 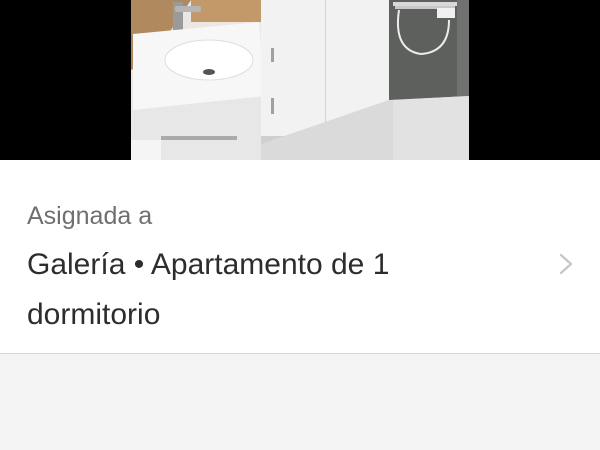 What do you see at coordinates (208, 289) in the screenshot?
I see `assigned-listing-title: Galería • Apartamento de 1 dormitorio` at bounding box center [208, 289].